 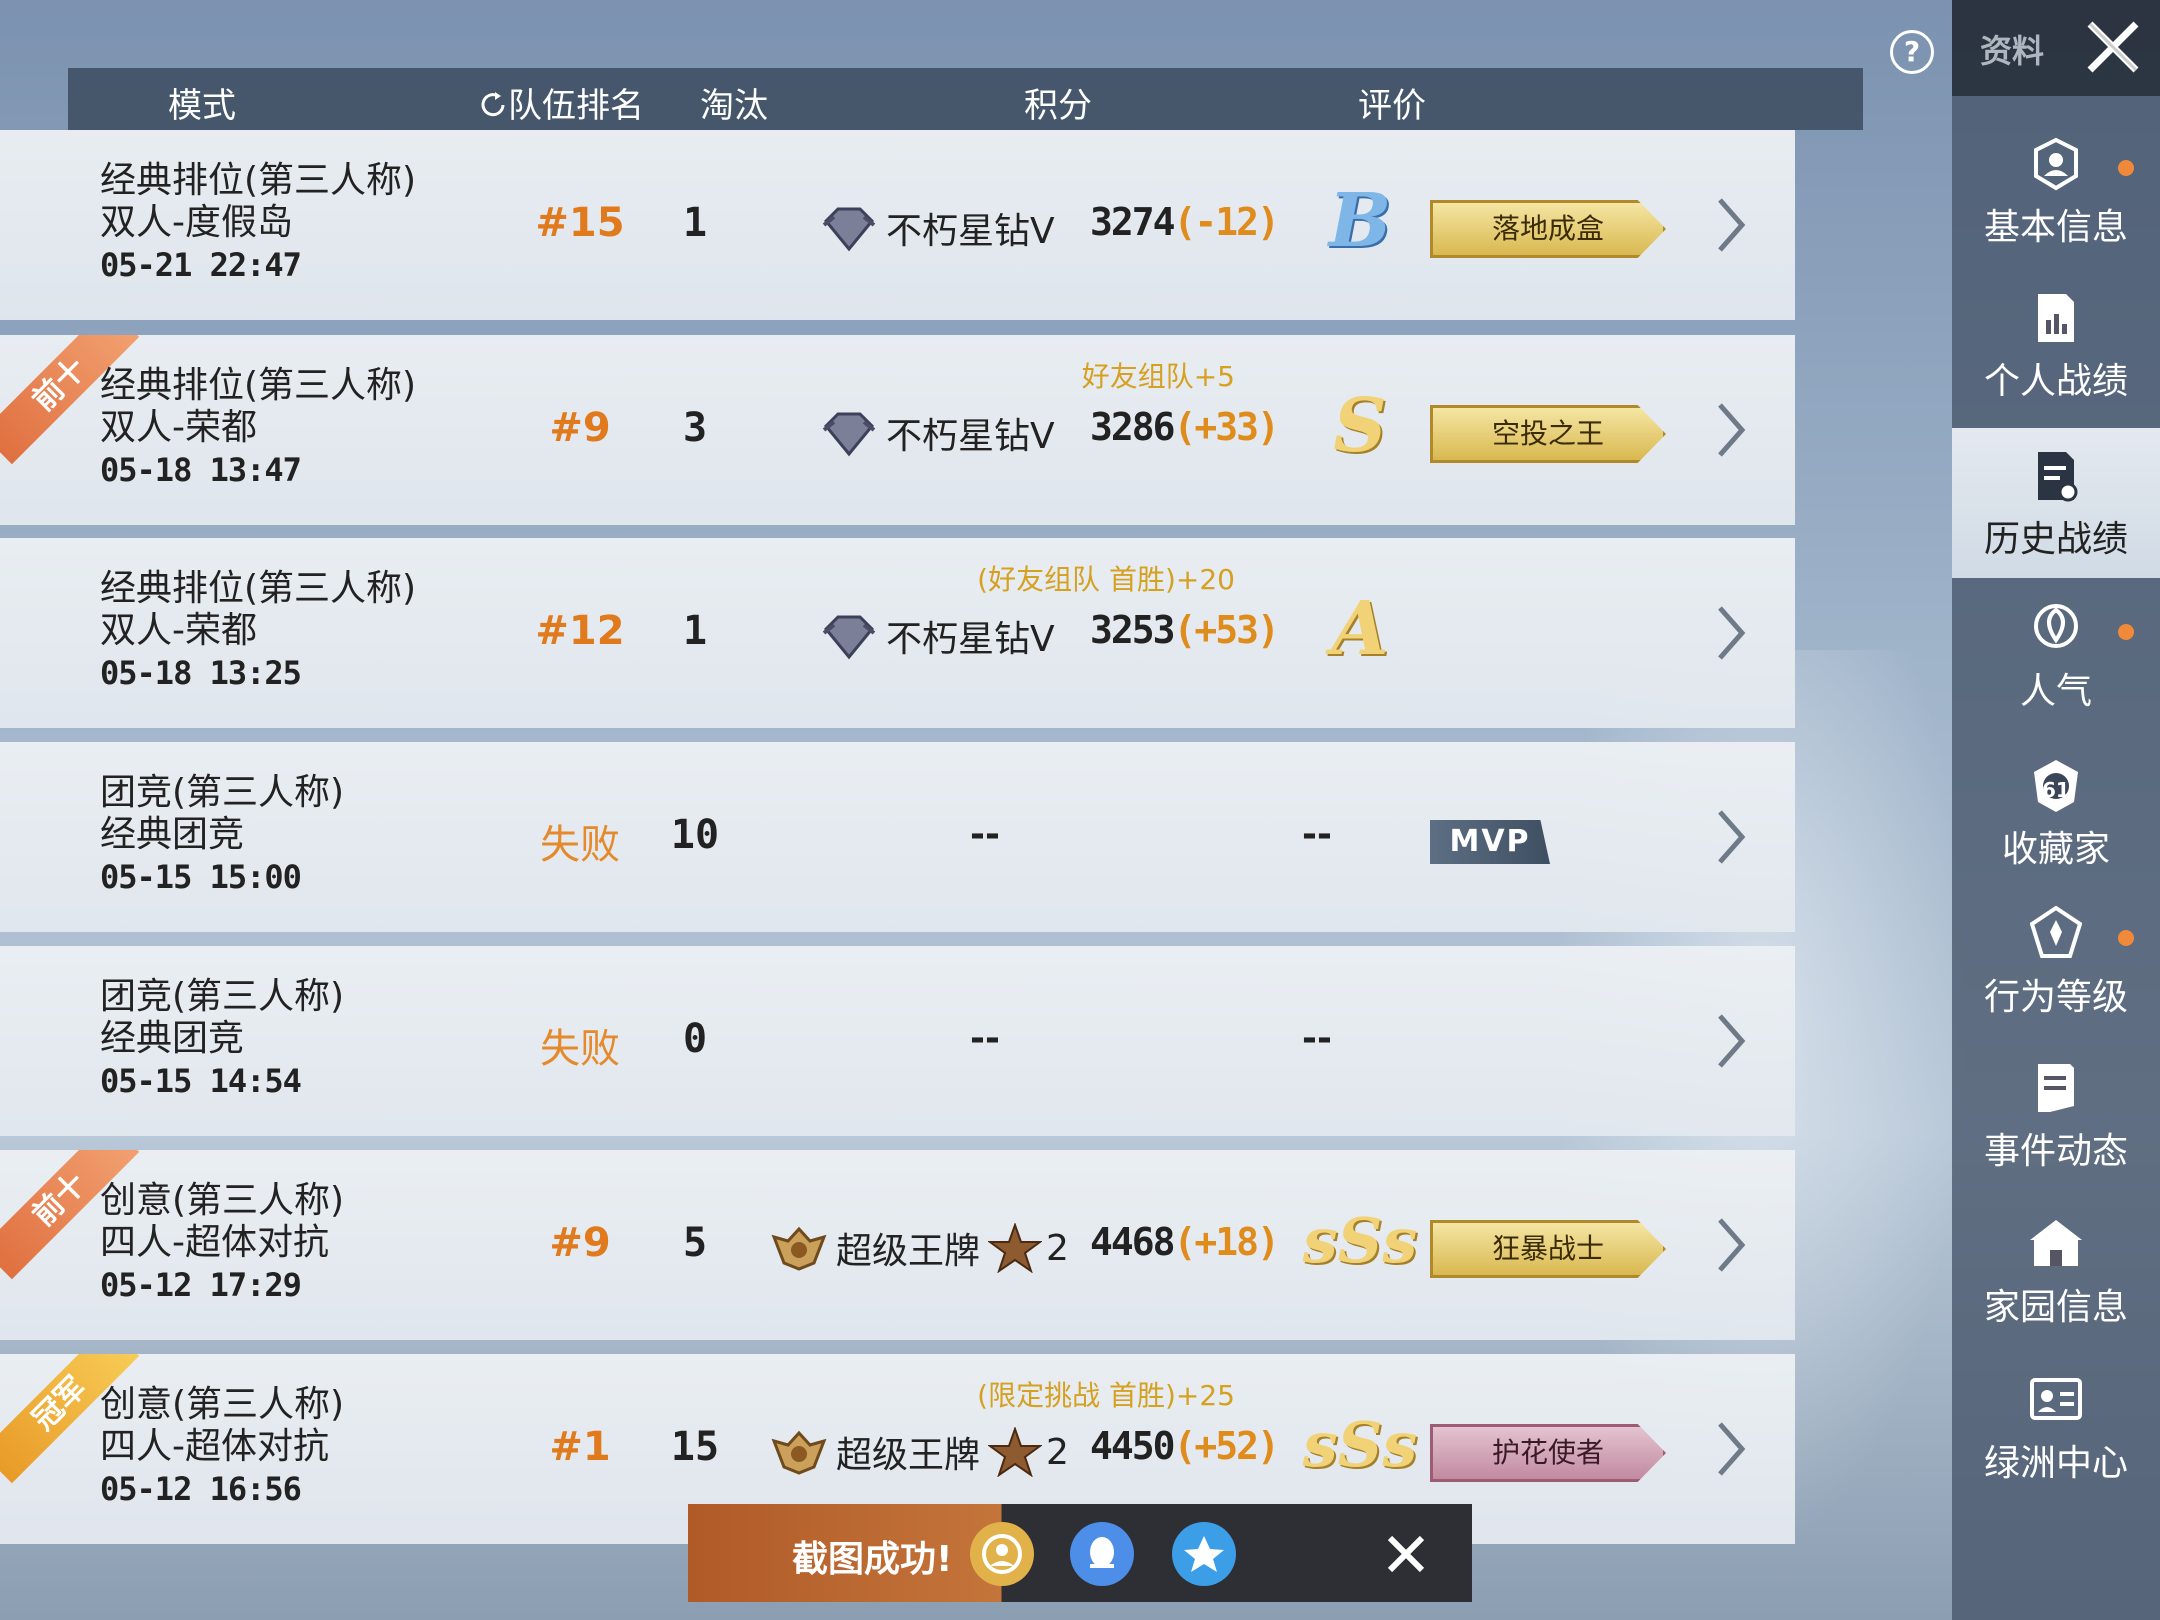 I want to click on chart-document-icon, so click(x=2056, y=318).